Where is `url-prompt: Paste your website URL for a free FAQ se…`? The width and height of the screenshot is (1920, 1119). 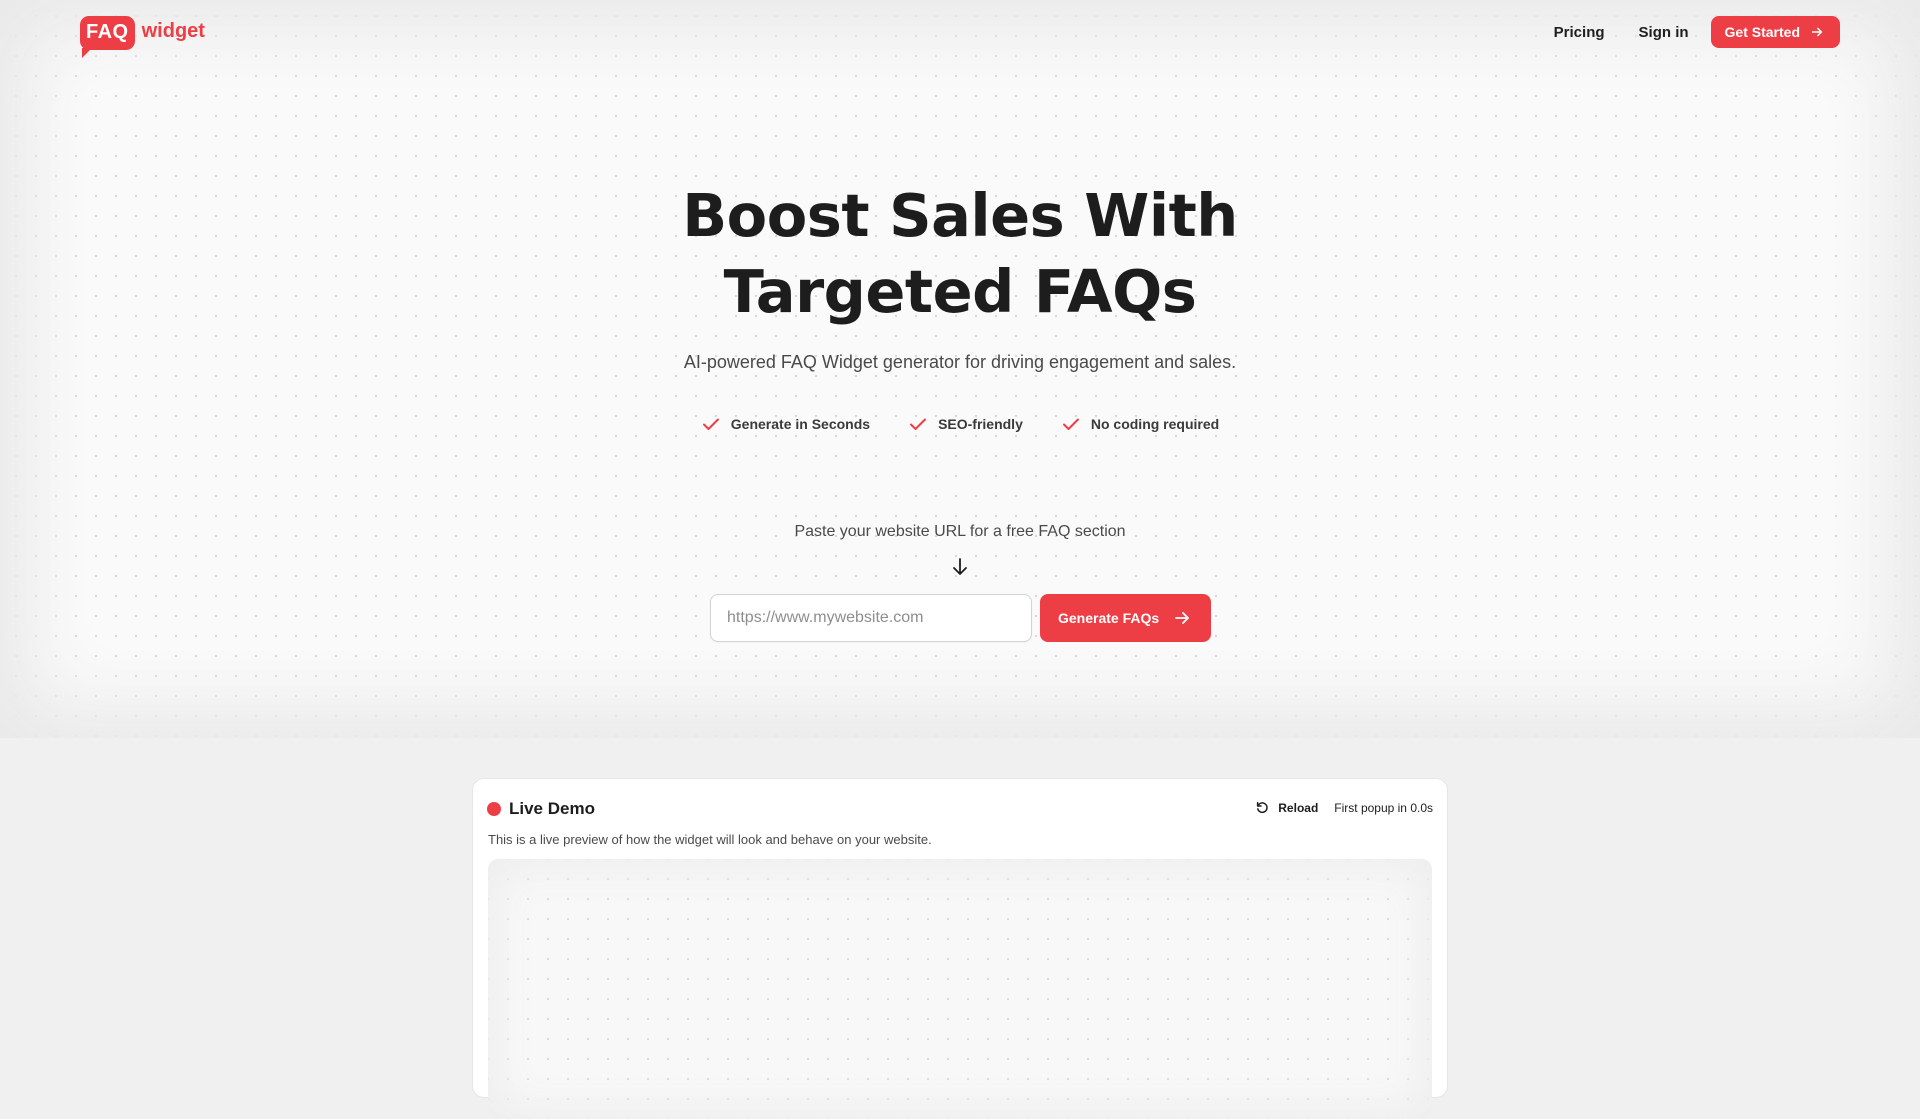 url-prompt: Paste your website URL for a free FAQ se… is located at coordinates (960, 531).